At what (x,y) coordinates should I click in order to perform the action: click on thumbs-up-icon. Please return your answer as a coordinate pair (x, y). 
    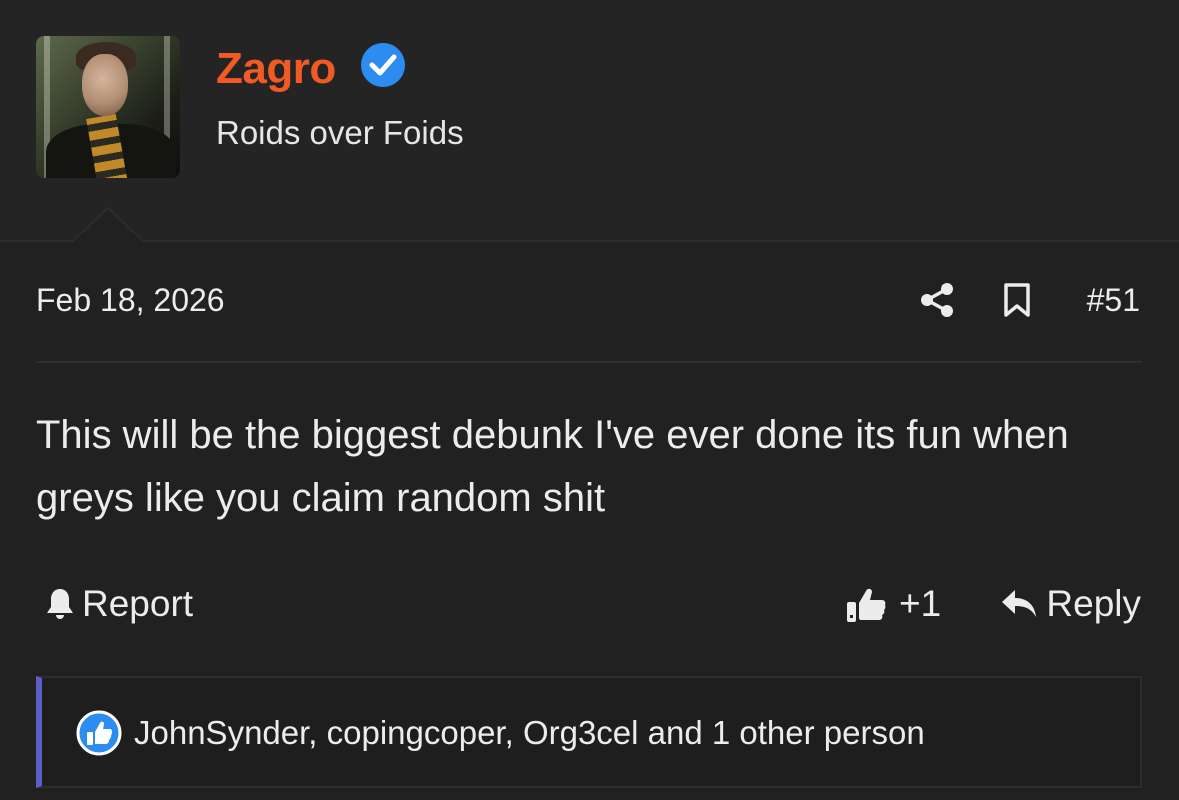
    Looking at the image, I should click on (866, 605).